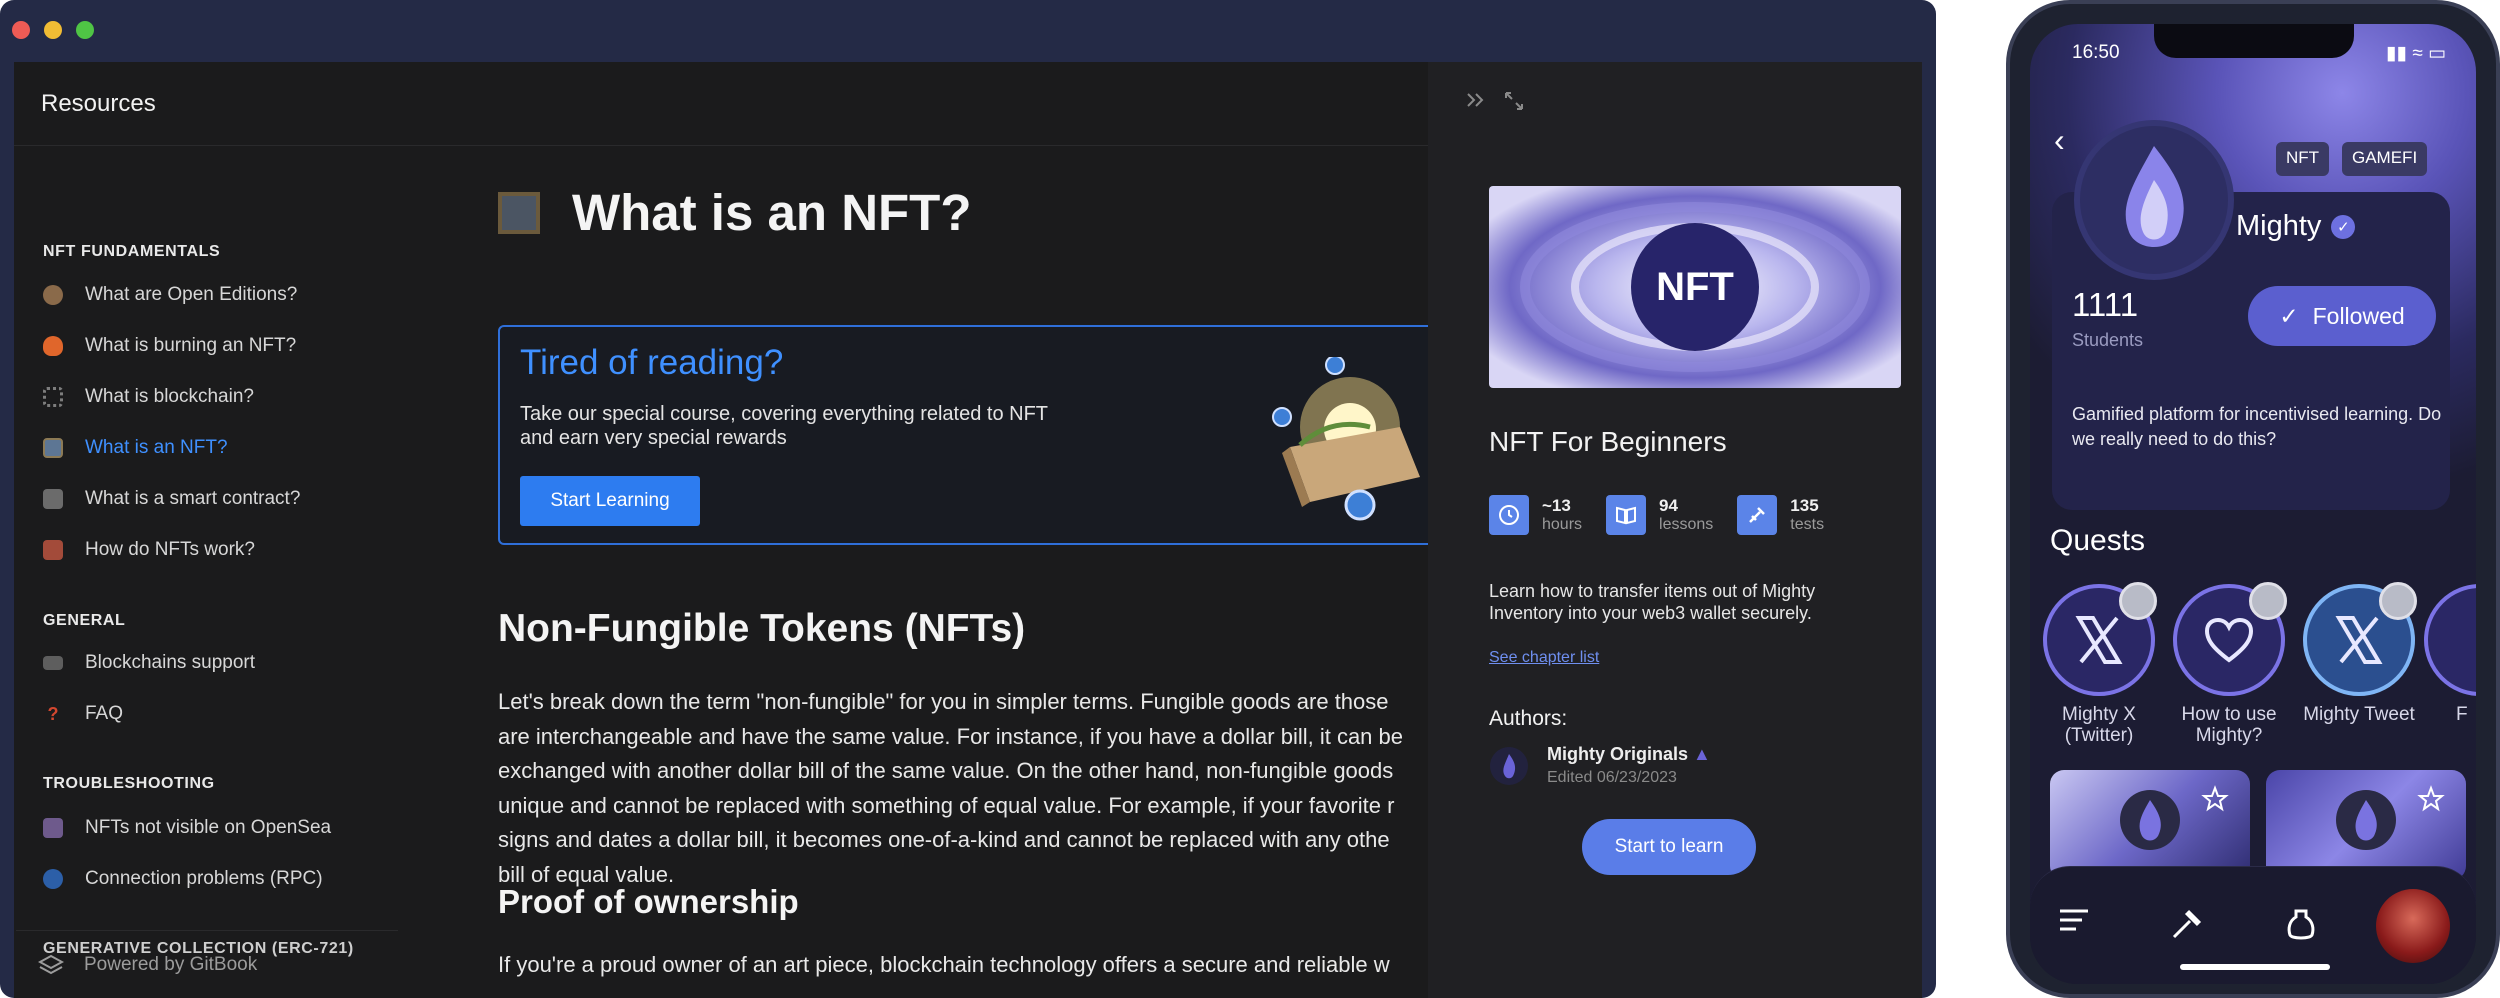 This screenshot has height=998, width=2500. I want to click on flame-icon: ▲, so click(1702, 754).